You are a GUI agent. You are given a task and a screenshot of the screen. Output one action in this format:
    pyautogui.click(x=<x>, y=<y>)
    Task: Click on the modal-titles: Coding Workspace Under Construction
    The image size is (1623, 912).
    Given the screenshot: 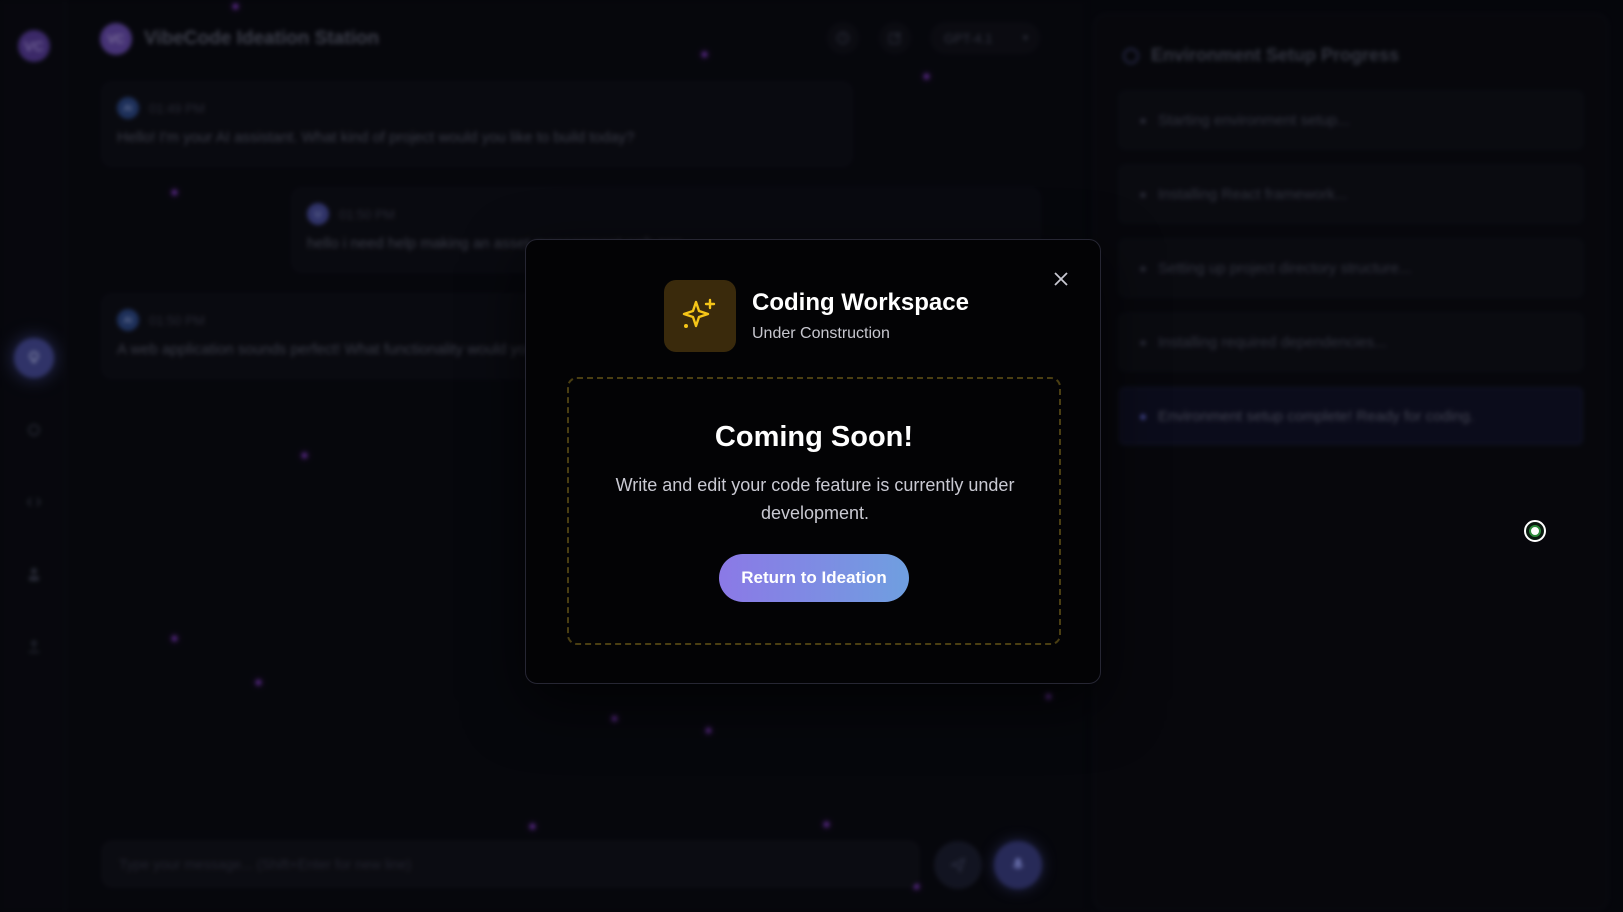 What is the action you would take?
    pyautogui.click(x=860, y=316)
    